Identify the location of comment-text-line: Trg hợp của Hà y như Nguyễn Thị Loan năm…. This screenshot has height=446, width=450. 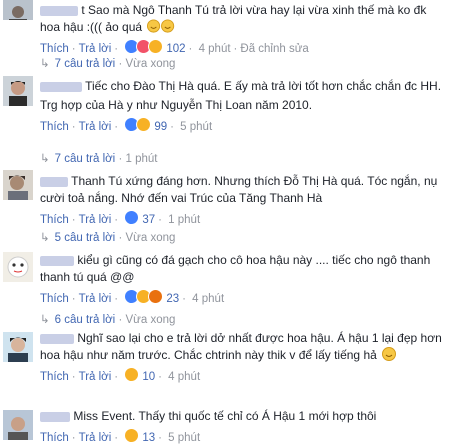
(176, 105).